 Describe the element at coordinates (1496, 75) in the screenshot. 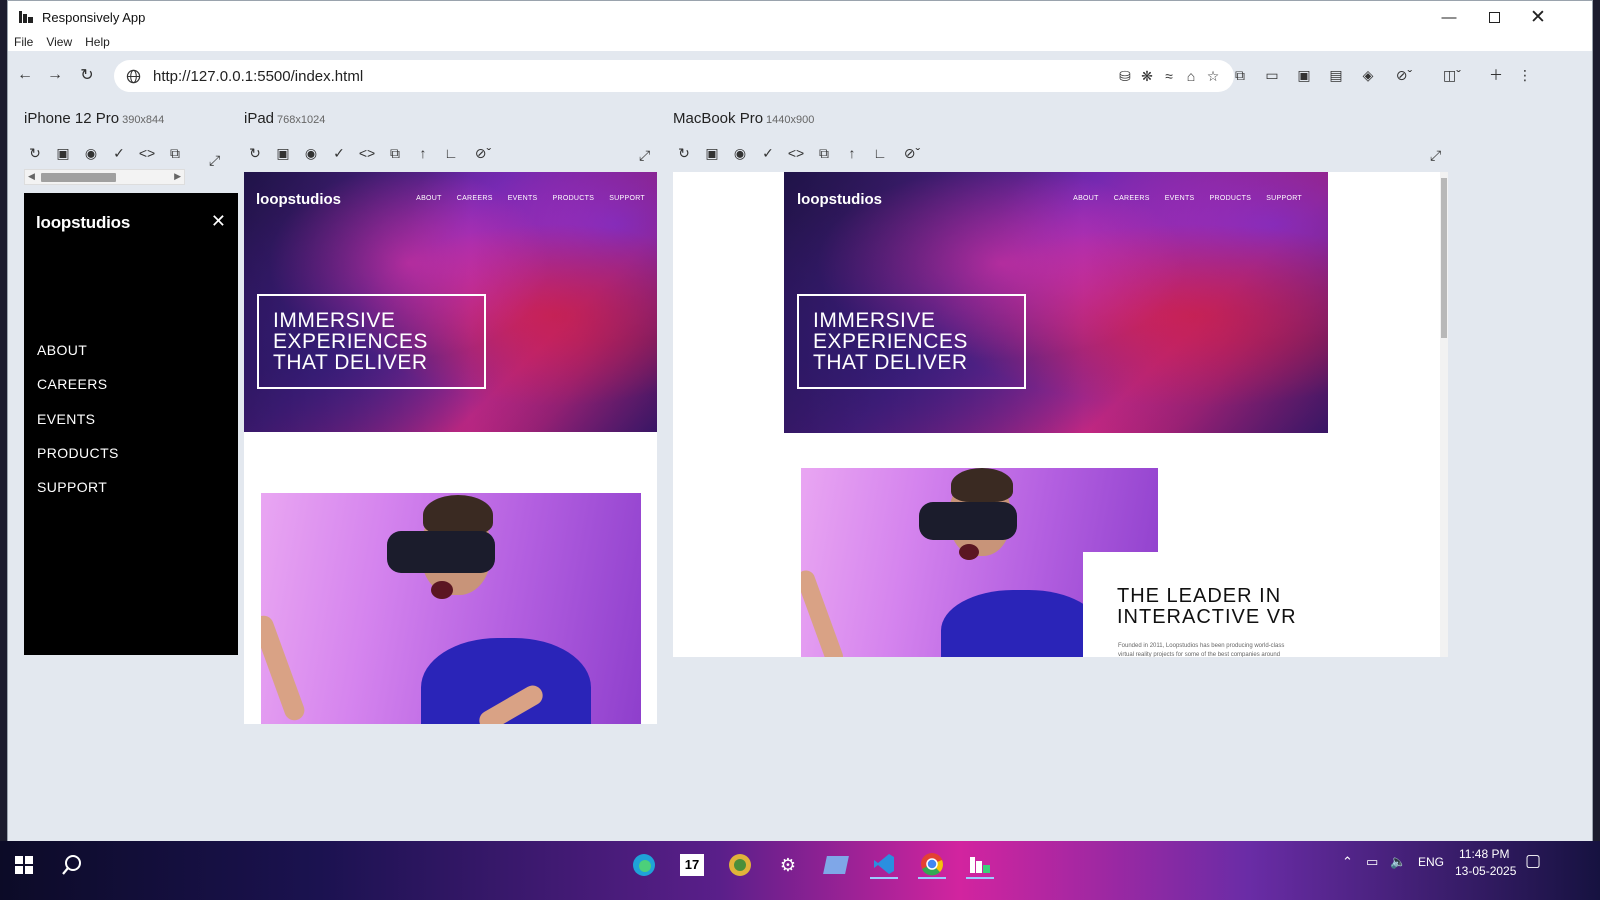

I see `add-icon: ＋` at that location.